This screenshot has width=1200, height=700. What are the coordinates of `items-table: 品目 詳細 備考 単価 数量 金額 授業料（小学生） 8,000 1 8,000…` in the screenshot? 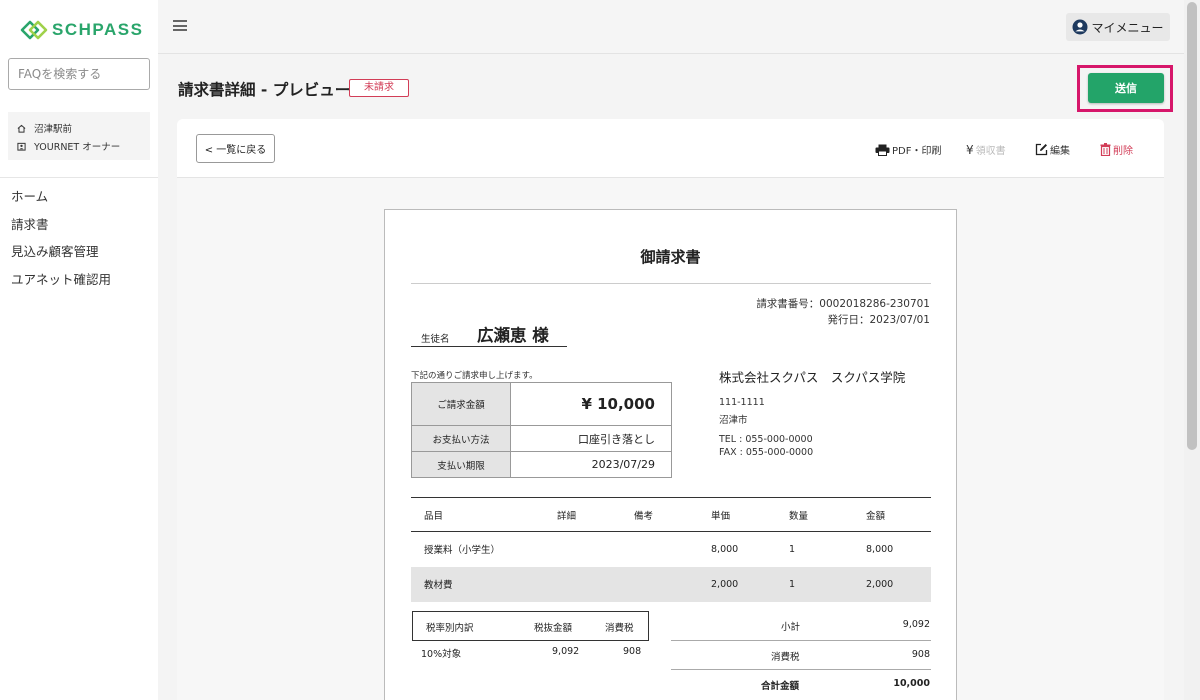 It's located at (671, 549).